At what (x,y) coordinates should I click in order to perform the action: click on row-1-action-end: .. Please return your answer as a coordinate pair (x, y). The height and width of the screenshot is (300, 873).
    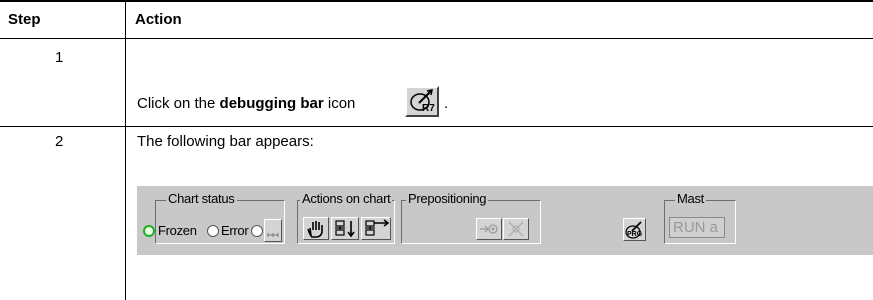
    Looking at the image, I should click on (446, 103).